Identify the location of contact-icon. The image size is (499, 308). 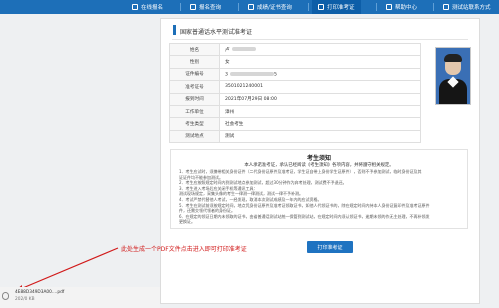
(446, 7).